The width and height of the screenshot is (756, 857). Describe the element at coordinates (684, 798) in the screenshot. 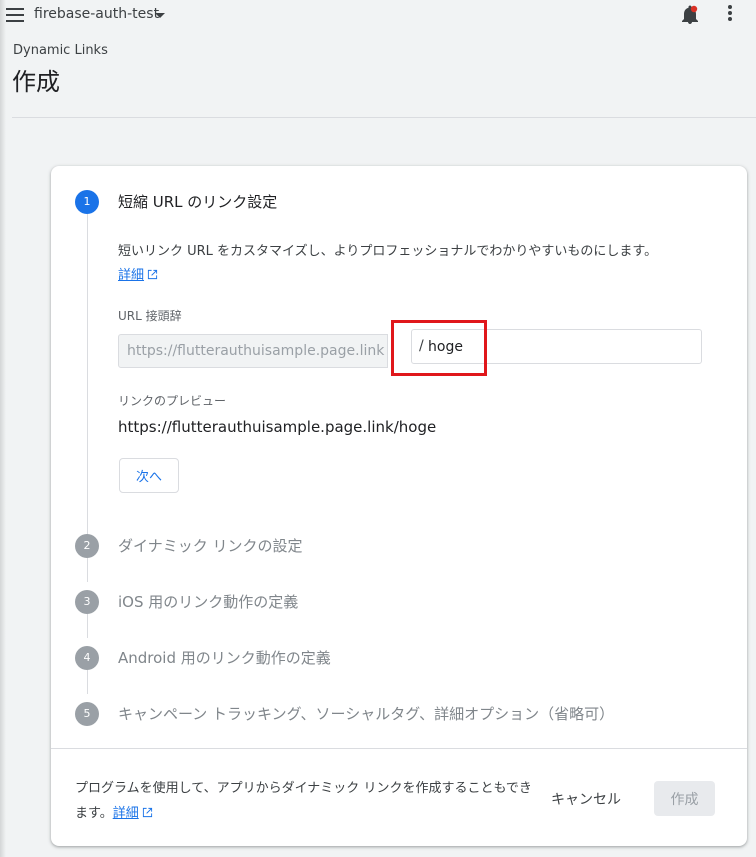

I see `create-button: 作成` at that location.